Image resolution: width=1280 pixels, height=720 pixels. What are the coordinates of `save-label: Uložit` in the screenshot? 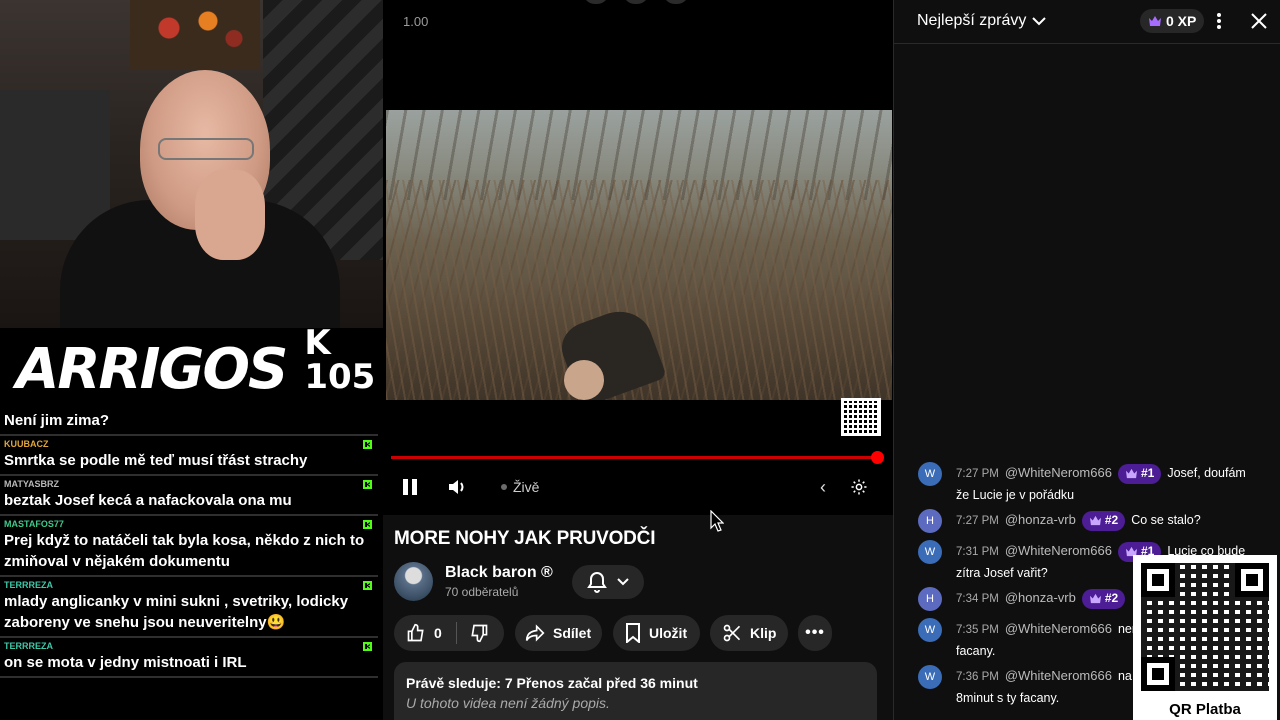 It's located at (668, 633).